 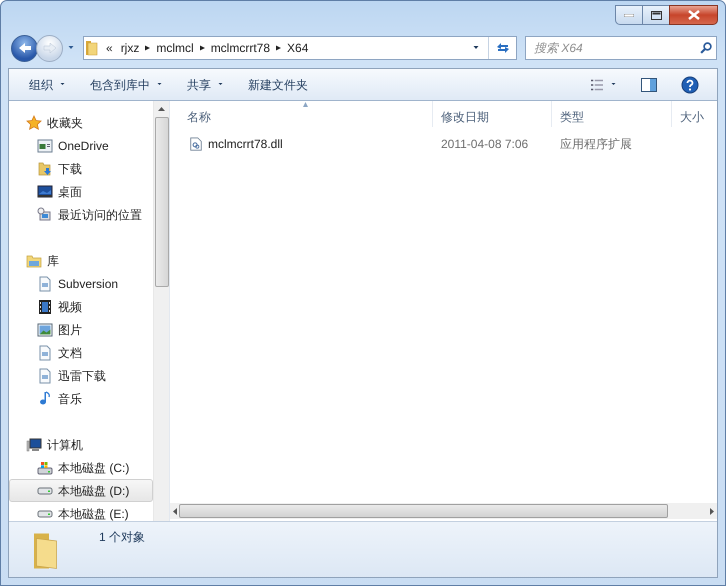 I want to click on scroll-left-arrow-icon, so click(x=175, y=511).